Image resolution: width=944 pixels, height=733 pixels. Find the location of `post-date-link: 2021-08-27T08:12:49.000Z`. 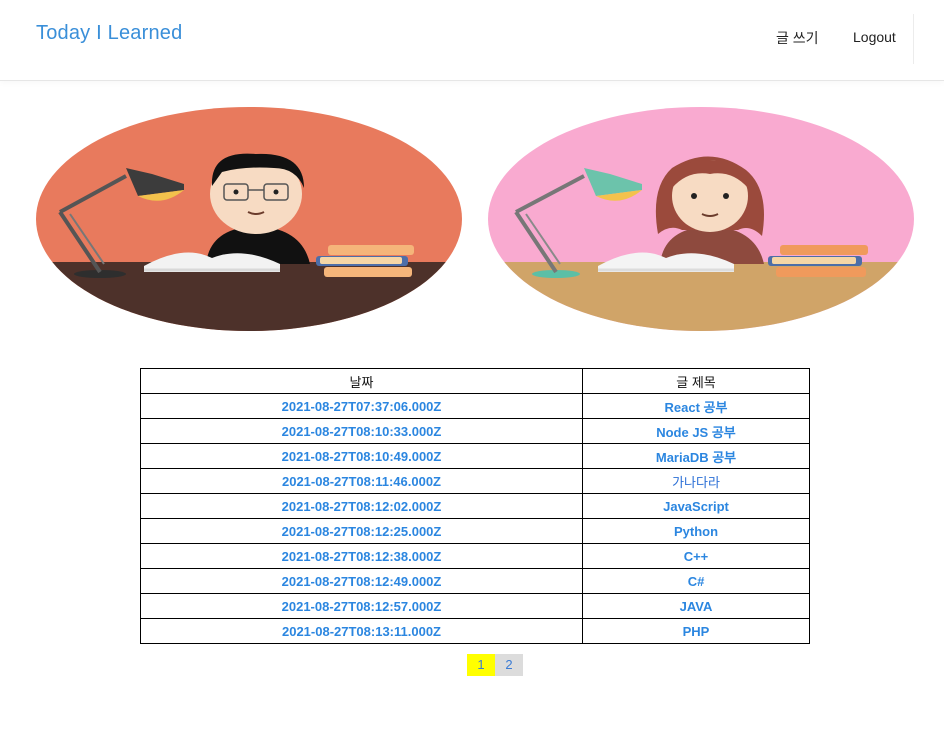

post-date-link: 2021-08-27T08:12:49.000Z is located at coordinates (362, 581).